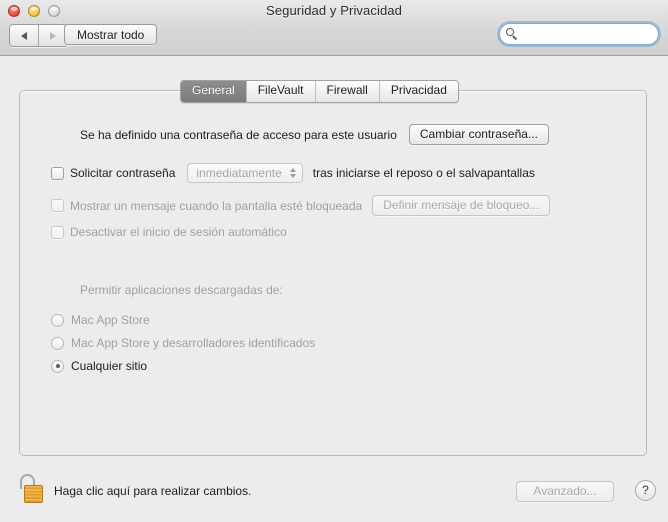  I want to click on preference-tabs: General FileVault Firewall Privacidad, so click(319, 91).